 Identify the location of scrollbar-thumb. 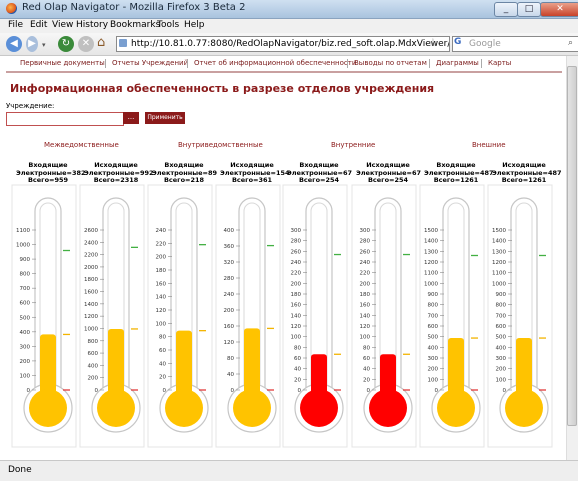
(572, 246).